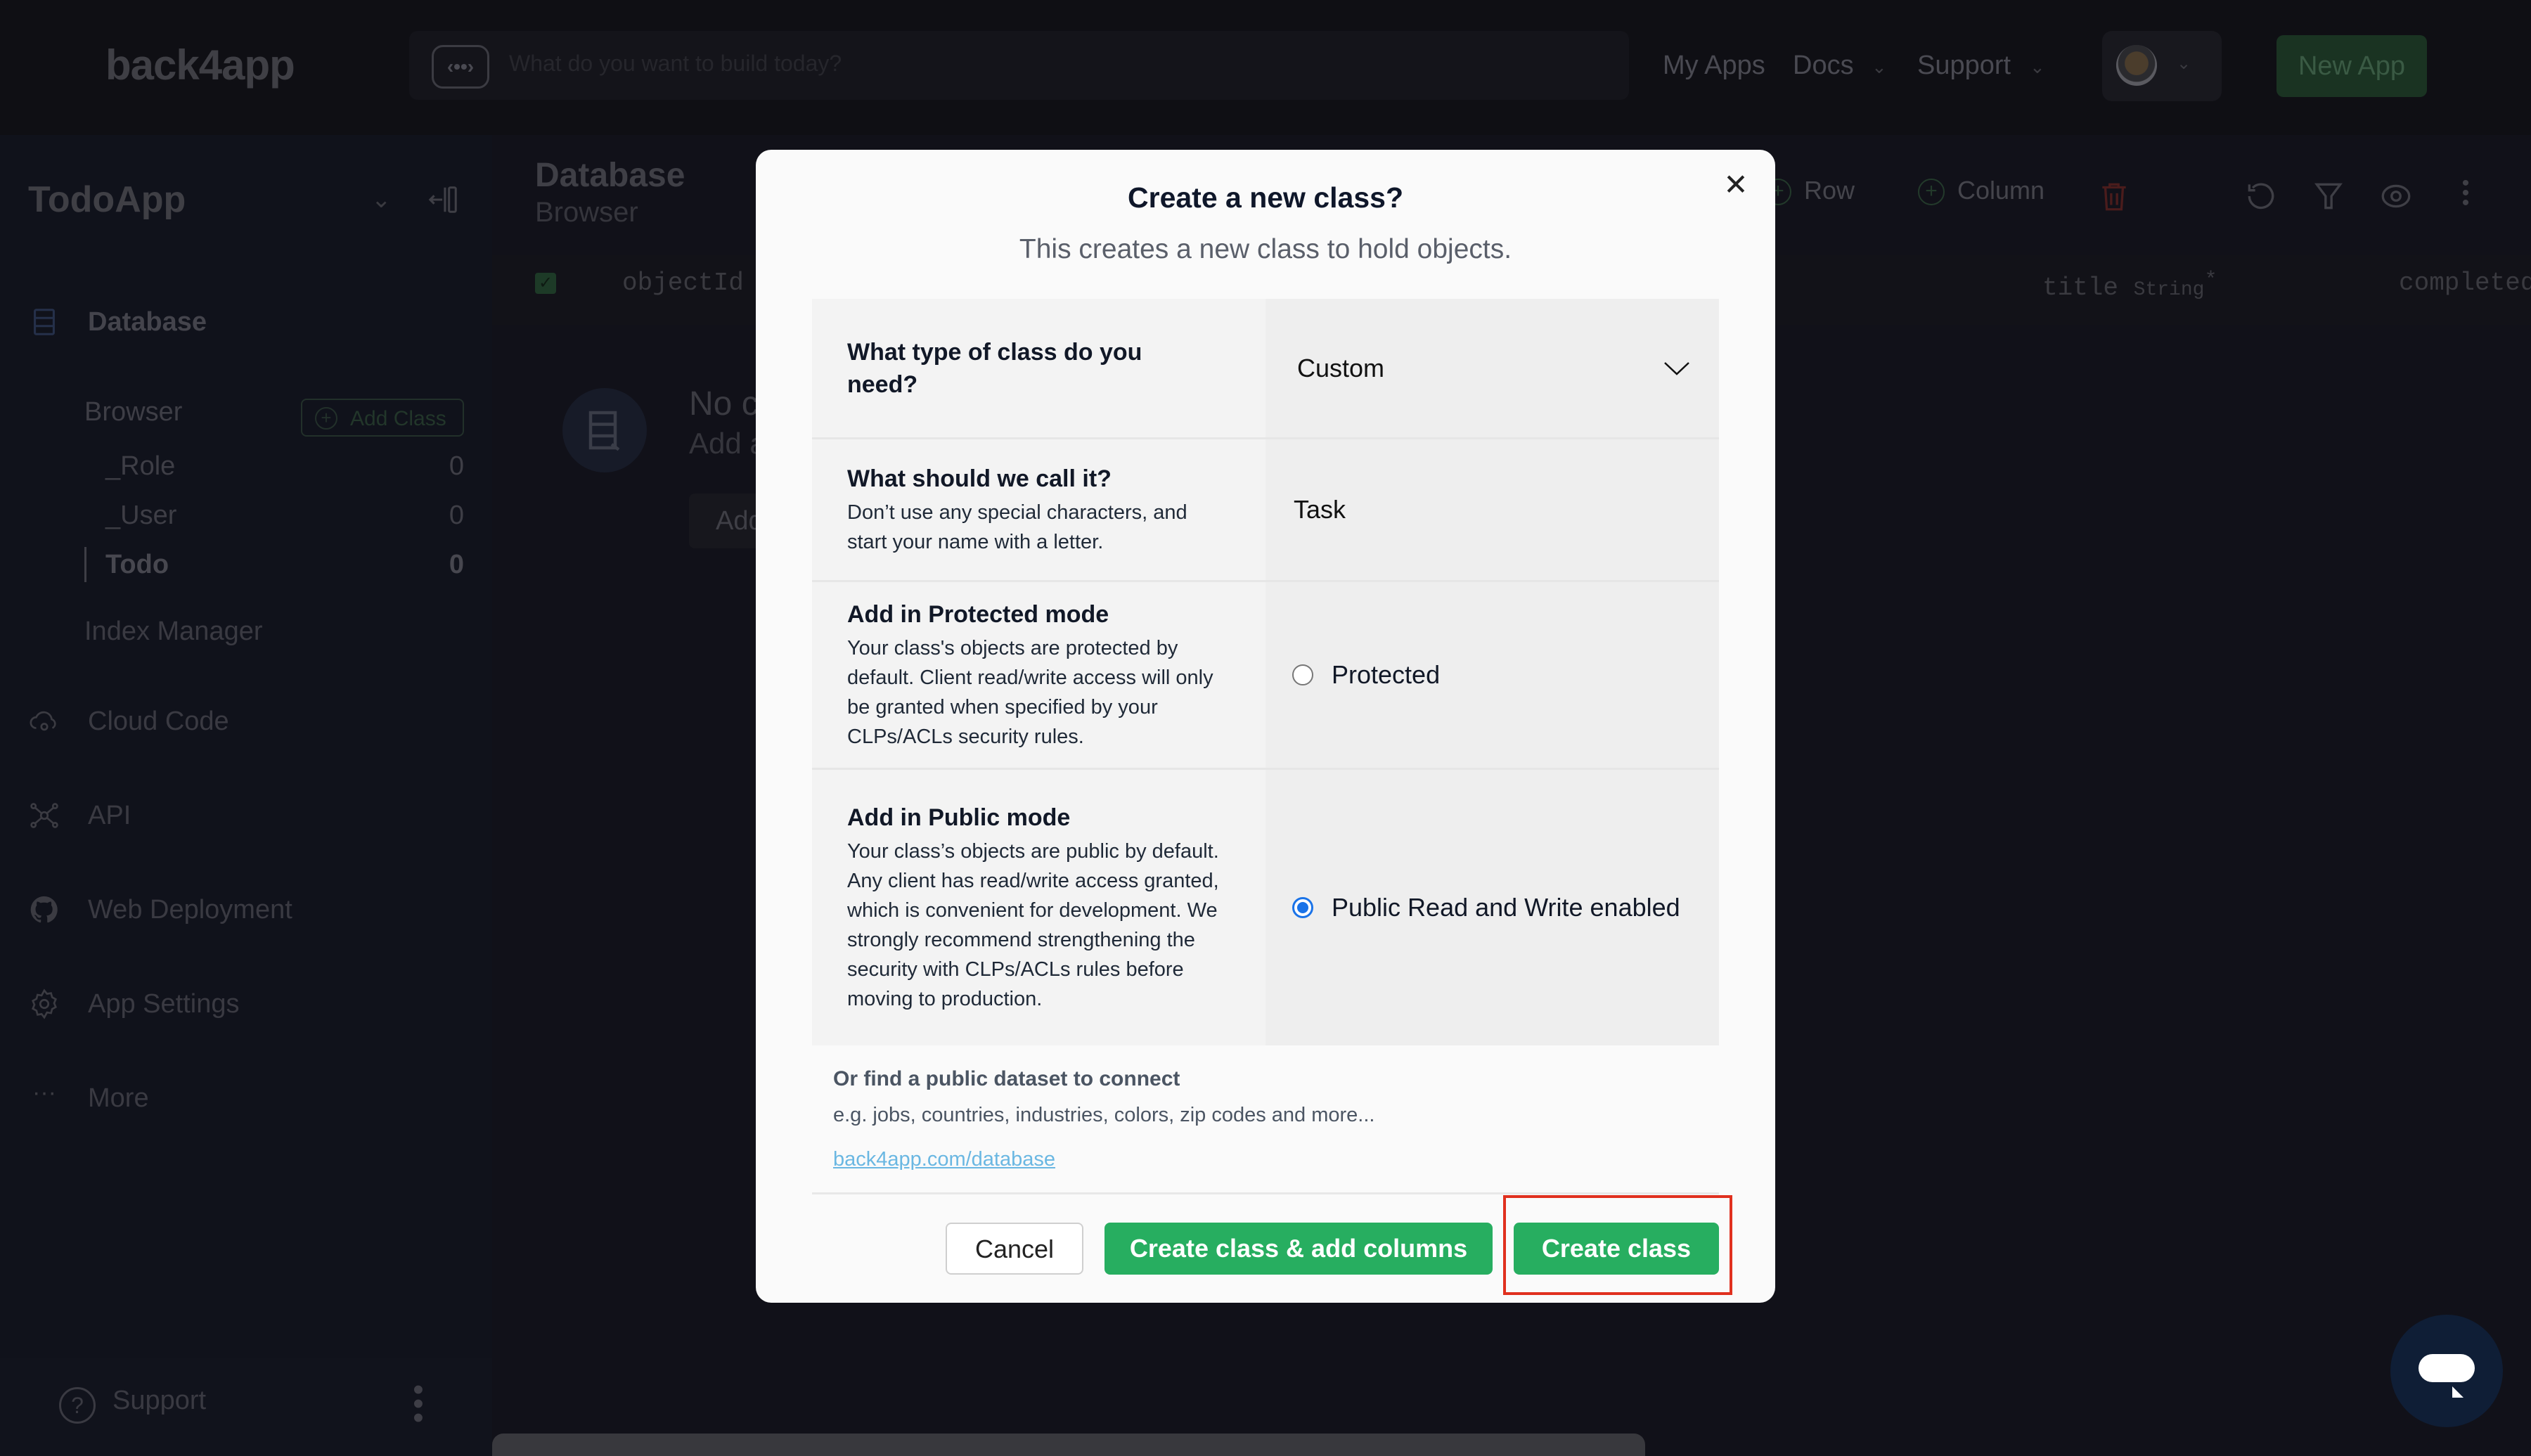  Describe the element at coordinates (1302, 908) in the screenshot. I see `public-radio` at that location.